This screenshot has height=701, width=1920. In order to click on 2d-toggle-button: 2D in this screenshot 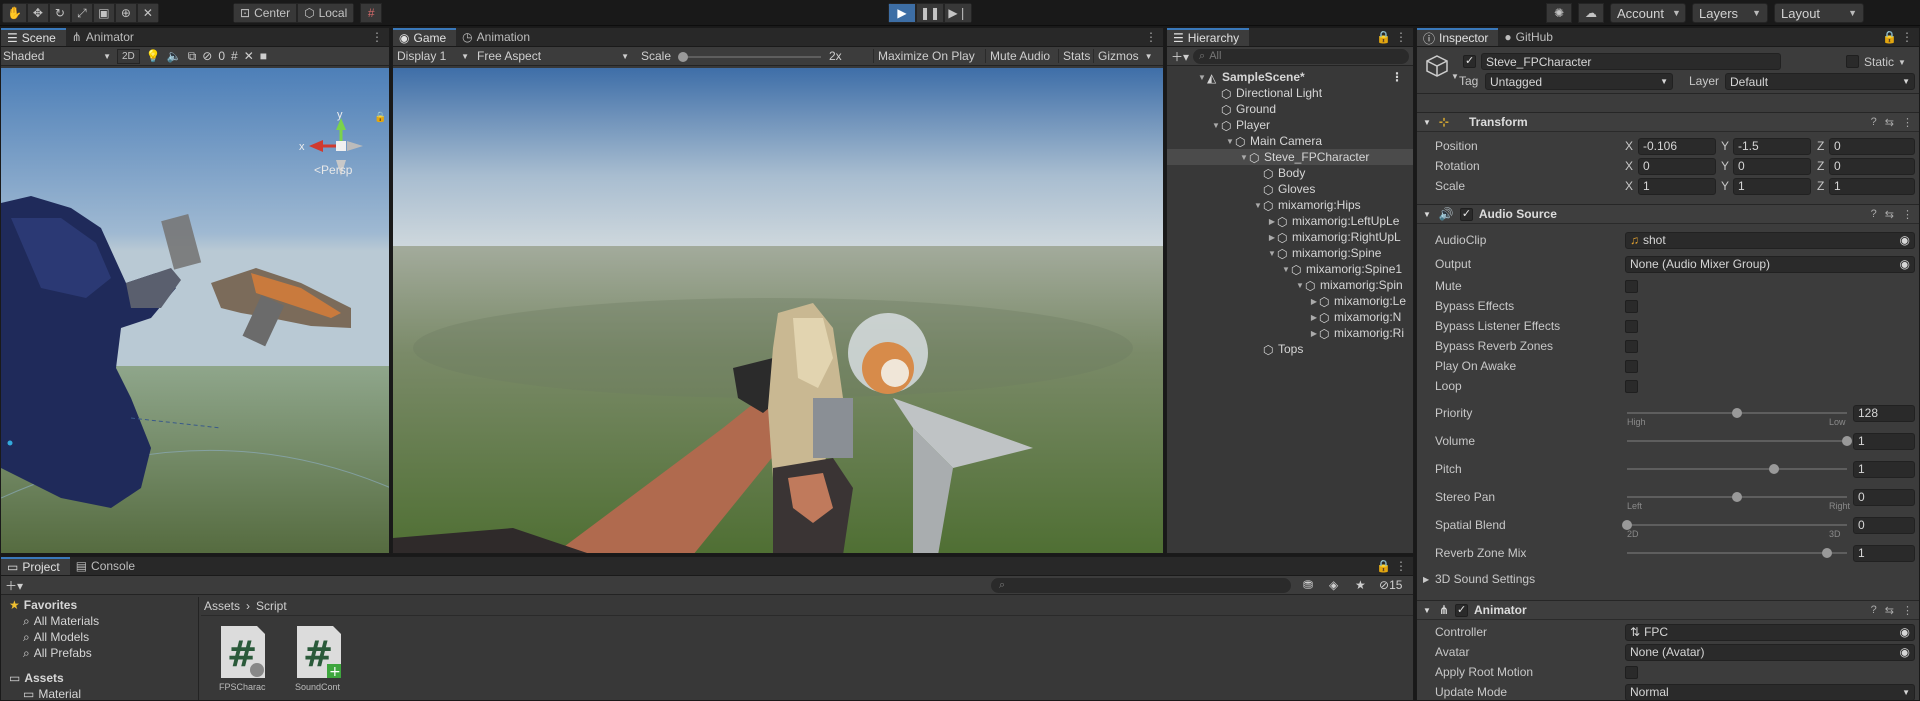, I will do `click(128, 56)`.